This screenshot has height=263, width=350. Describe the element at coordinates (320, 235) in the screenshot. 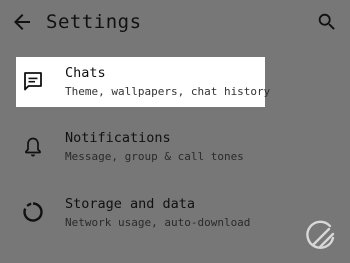

I see `watermark-logo` at that location.